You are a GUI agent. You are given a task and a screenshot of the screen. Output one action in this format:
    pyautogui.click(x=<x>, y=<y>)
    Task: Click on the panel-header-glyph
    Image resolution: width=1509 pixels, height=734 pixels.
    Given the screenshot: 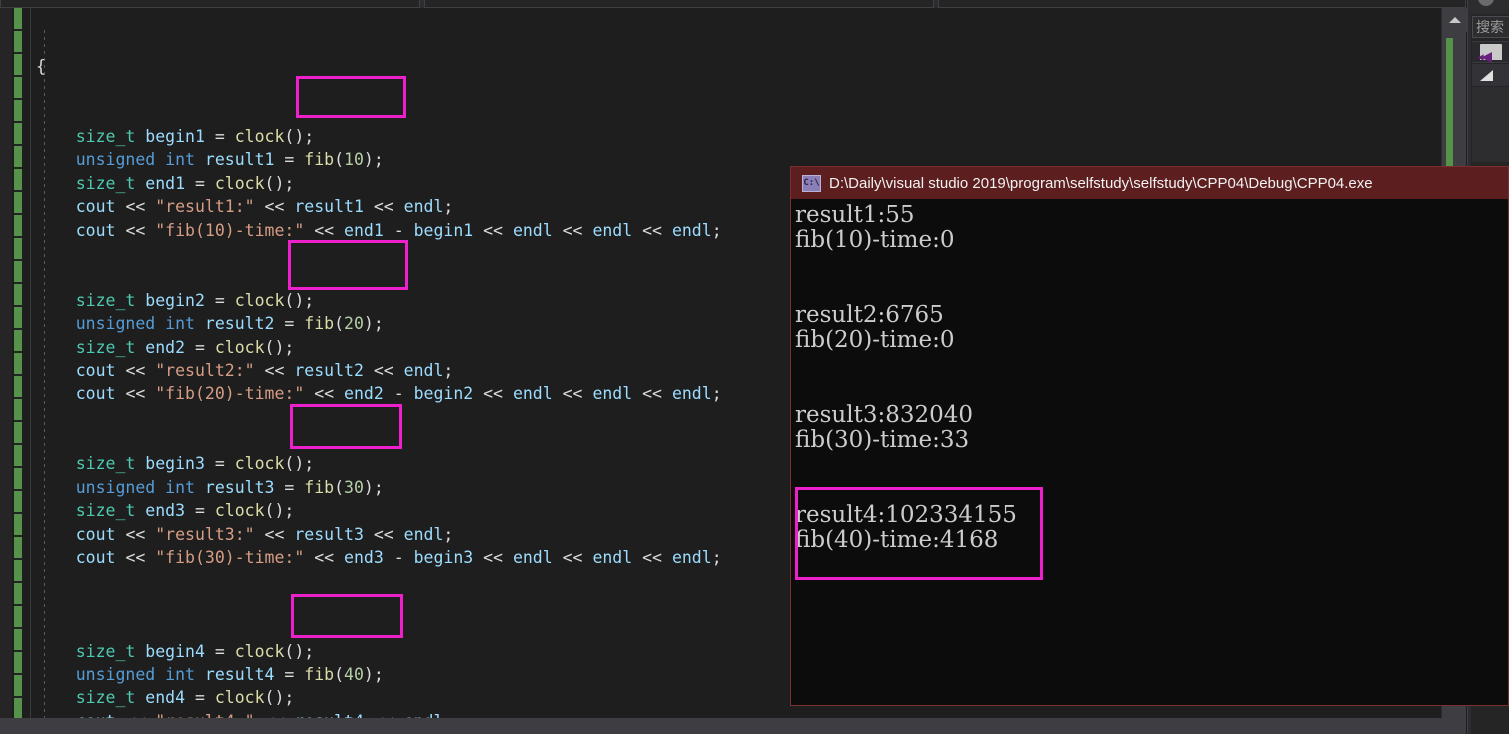 What is the action you would take?
    pyautogui.click(x=1486, y=3)
    